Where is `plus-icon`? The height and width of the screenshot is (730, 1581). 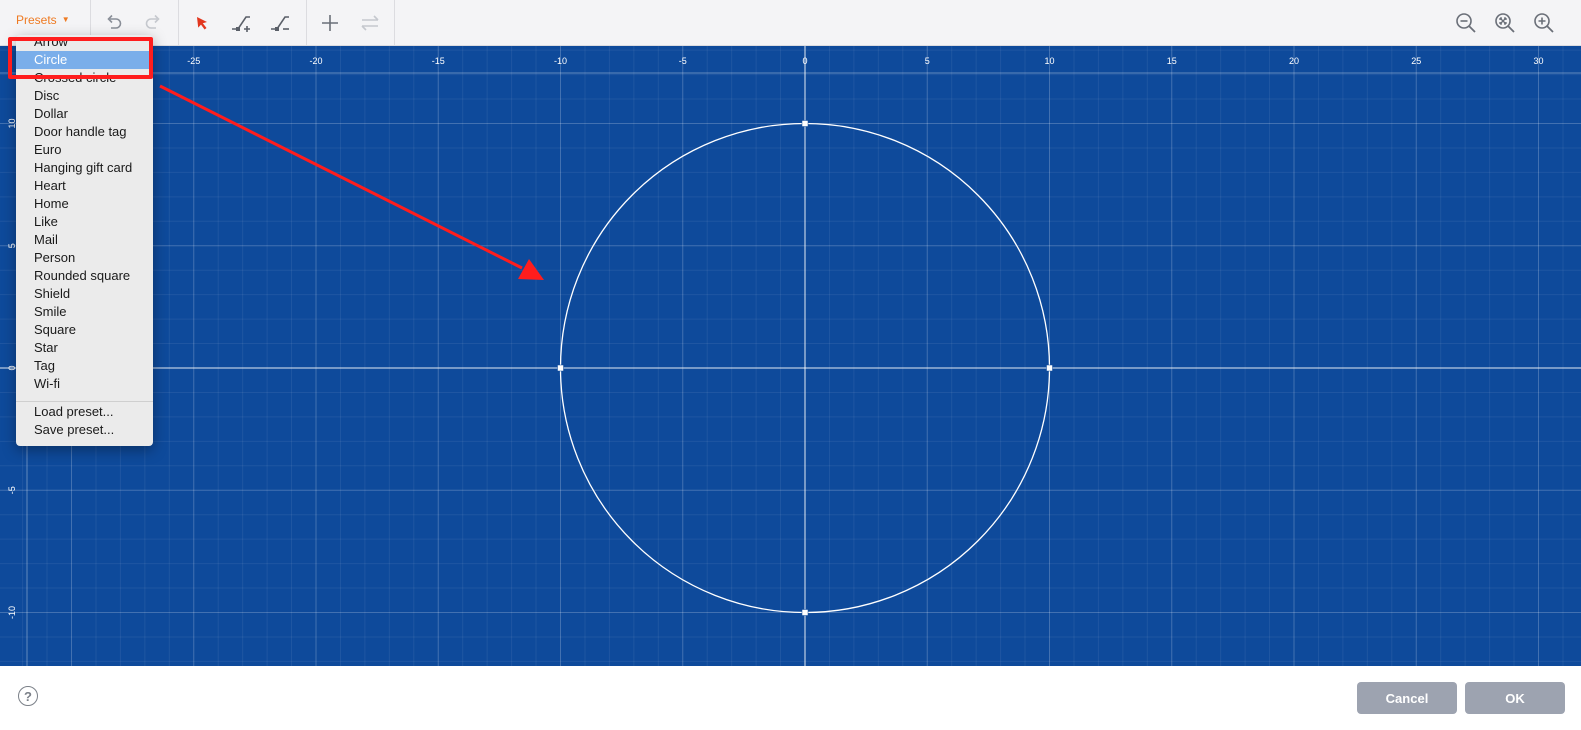 plus-icon is located at coordinates (330, 23).